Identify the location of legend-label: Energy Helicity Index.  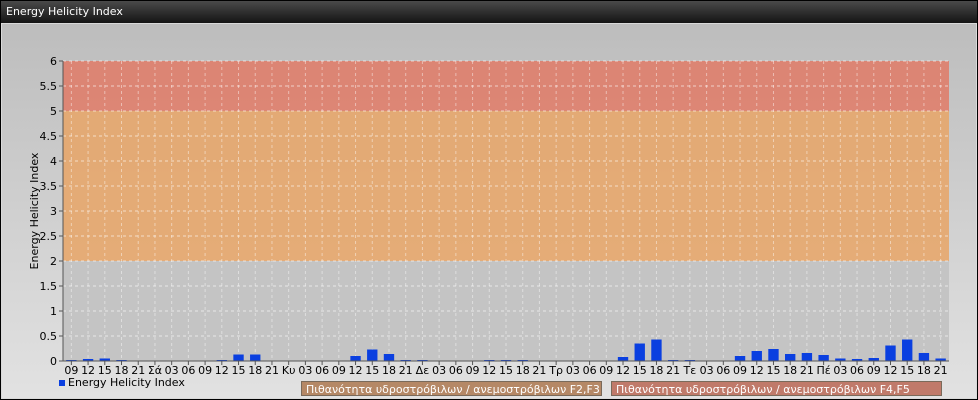
(126, 382).